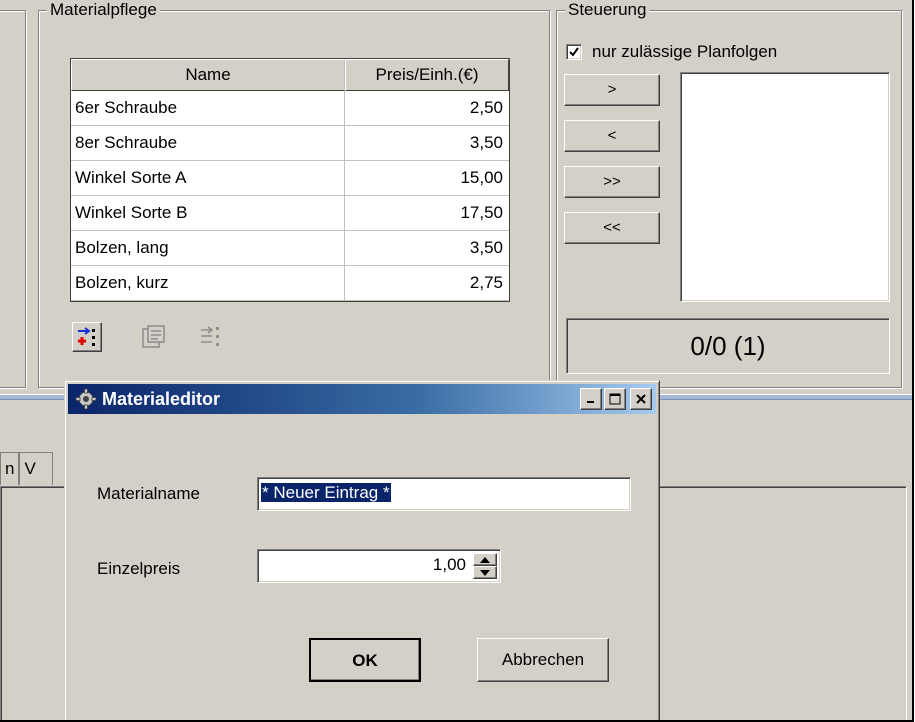  What do you see at coordinates (148, 493) in the screenshot?
I see `materialname-label: Materialname` at bounding box center [148, 493].